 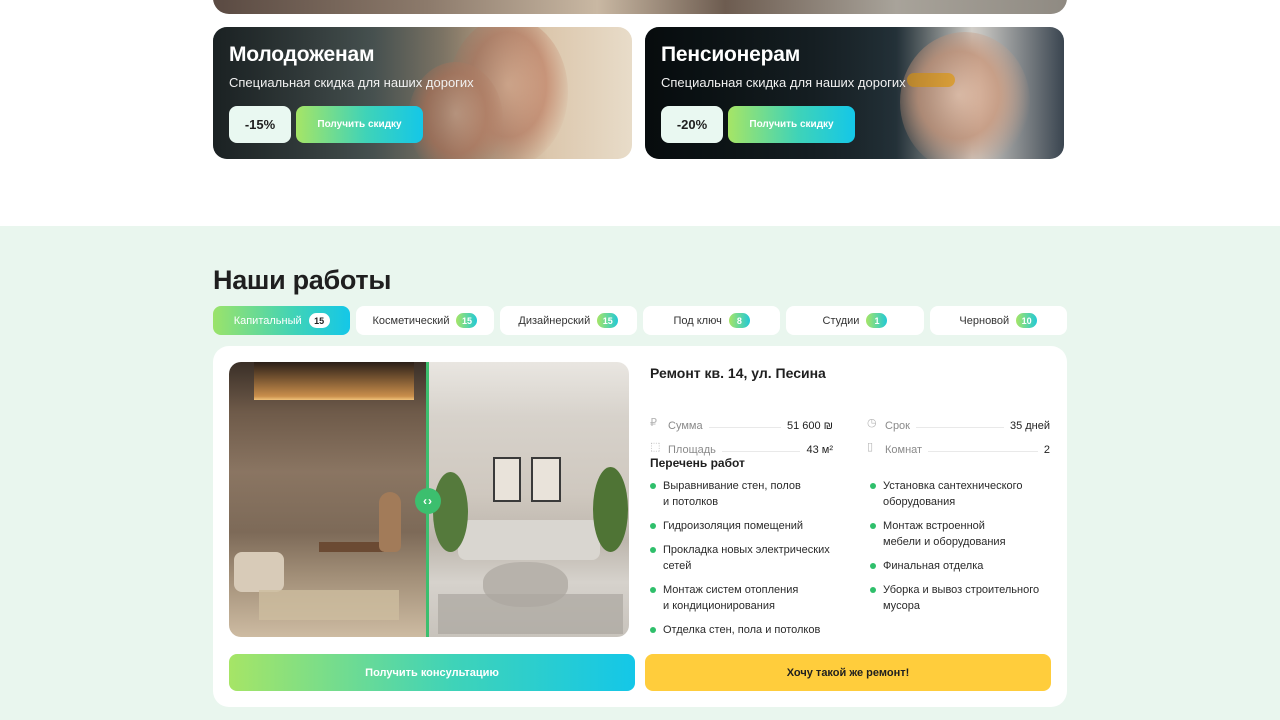 I want to click on tab-label: Капитальный, so click(x=267, y=320).